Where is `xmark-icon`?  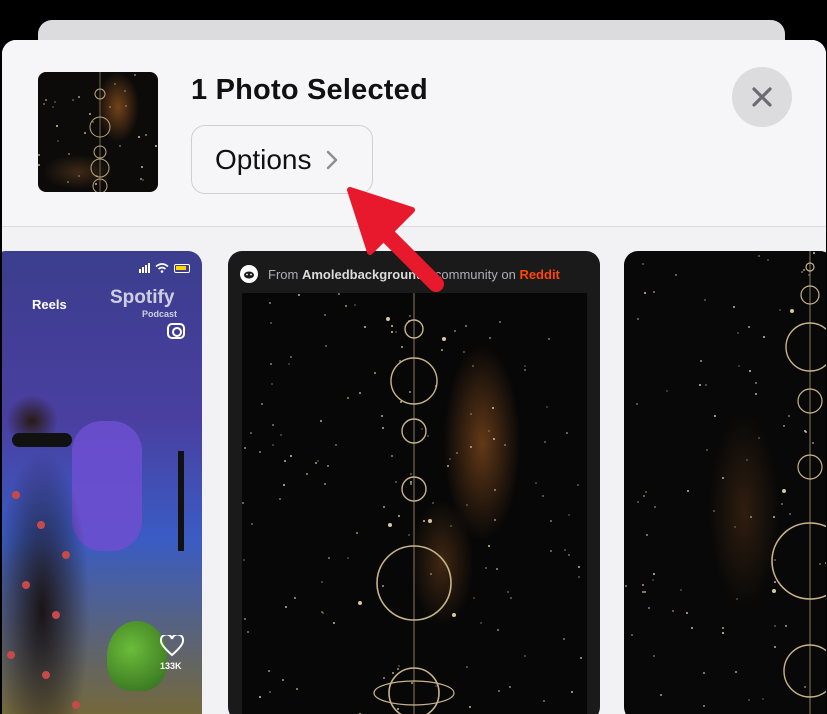
xmark-icon is located at coordinates (762, 97).